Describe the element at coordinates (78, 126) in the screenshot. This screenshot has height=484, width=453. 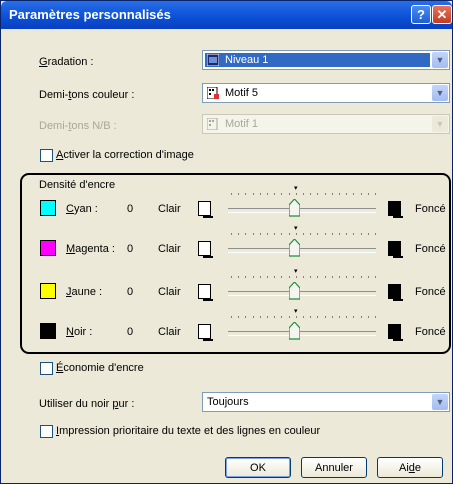
I see `demi-nb-label: Demi-tons N/B :` at that location.